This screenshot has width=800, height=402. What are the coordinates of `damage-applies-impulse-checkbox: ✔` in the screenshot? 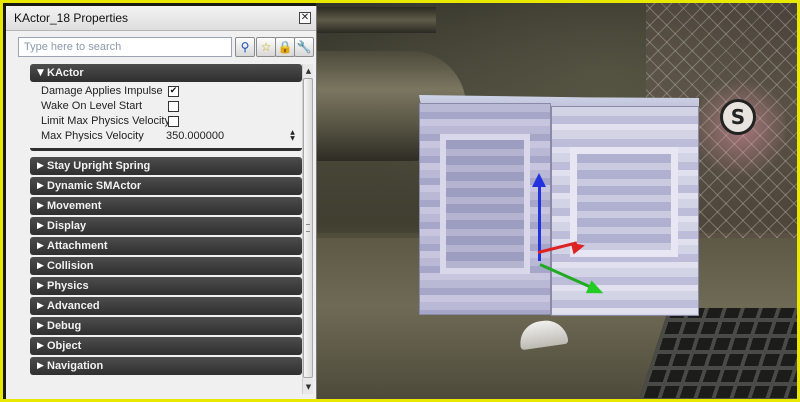 It's located at (173, 91).